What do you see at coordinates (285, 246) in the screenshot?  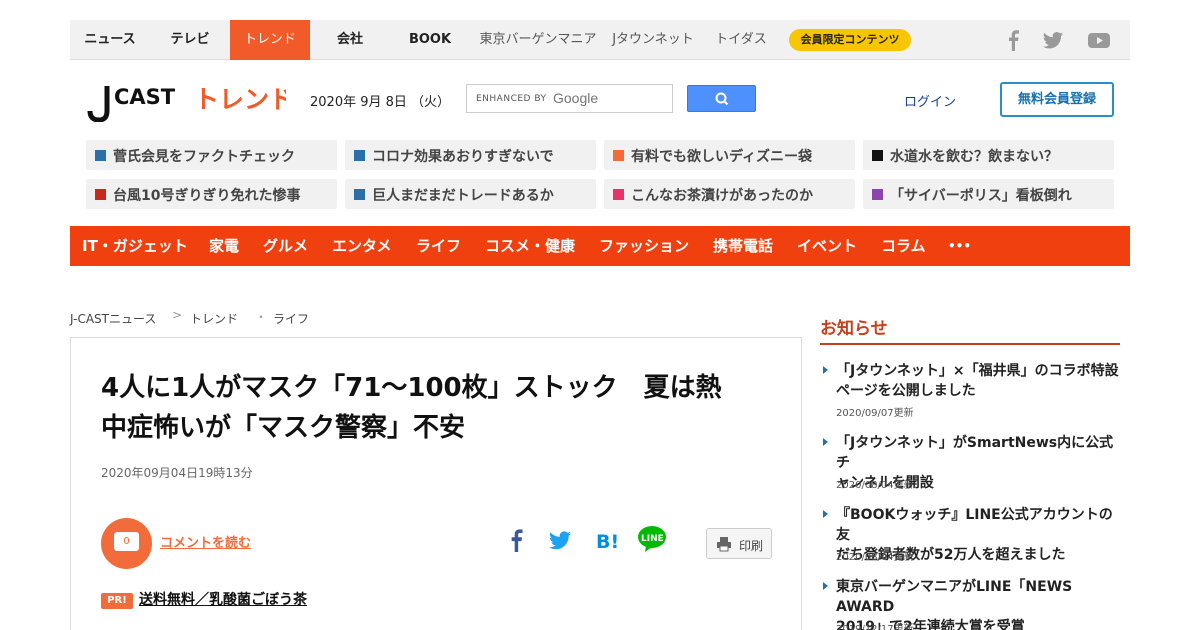 I see `category-gourmet: グルメ` at bounding box center [285, 246].